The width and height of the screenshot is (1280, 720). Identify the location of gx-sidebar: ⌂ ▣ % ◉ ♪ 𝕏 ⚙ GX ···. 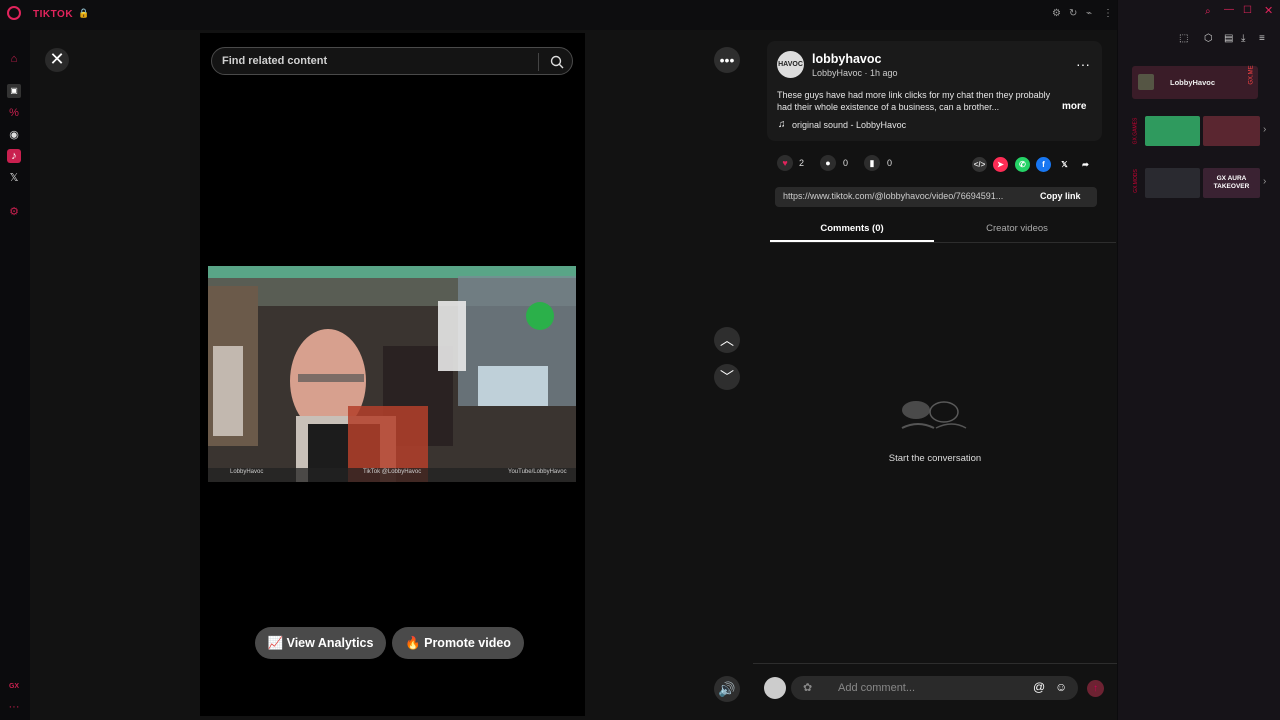
(14, 375).